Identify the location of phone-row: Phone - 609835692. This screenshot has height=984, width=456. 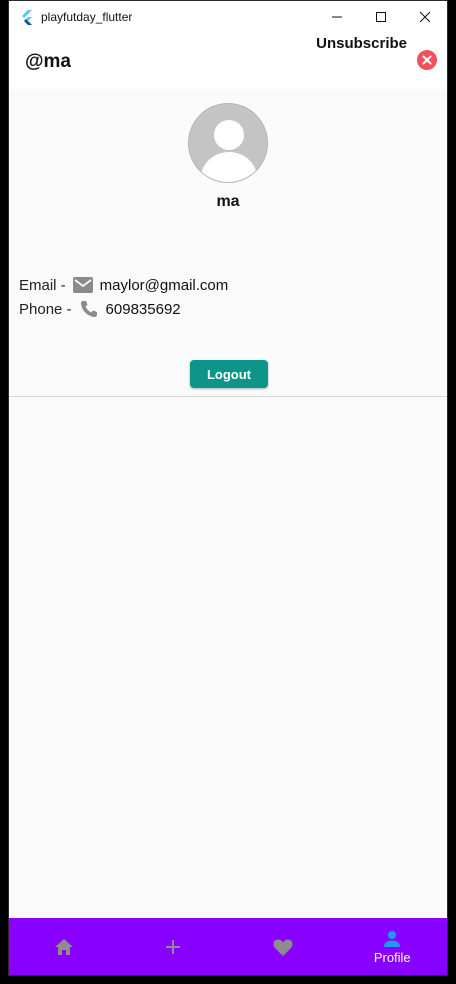
(100, 309).